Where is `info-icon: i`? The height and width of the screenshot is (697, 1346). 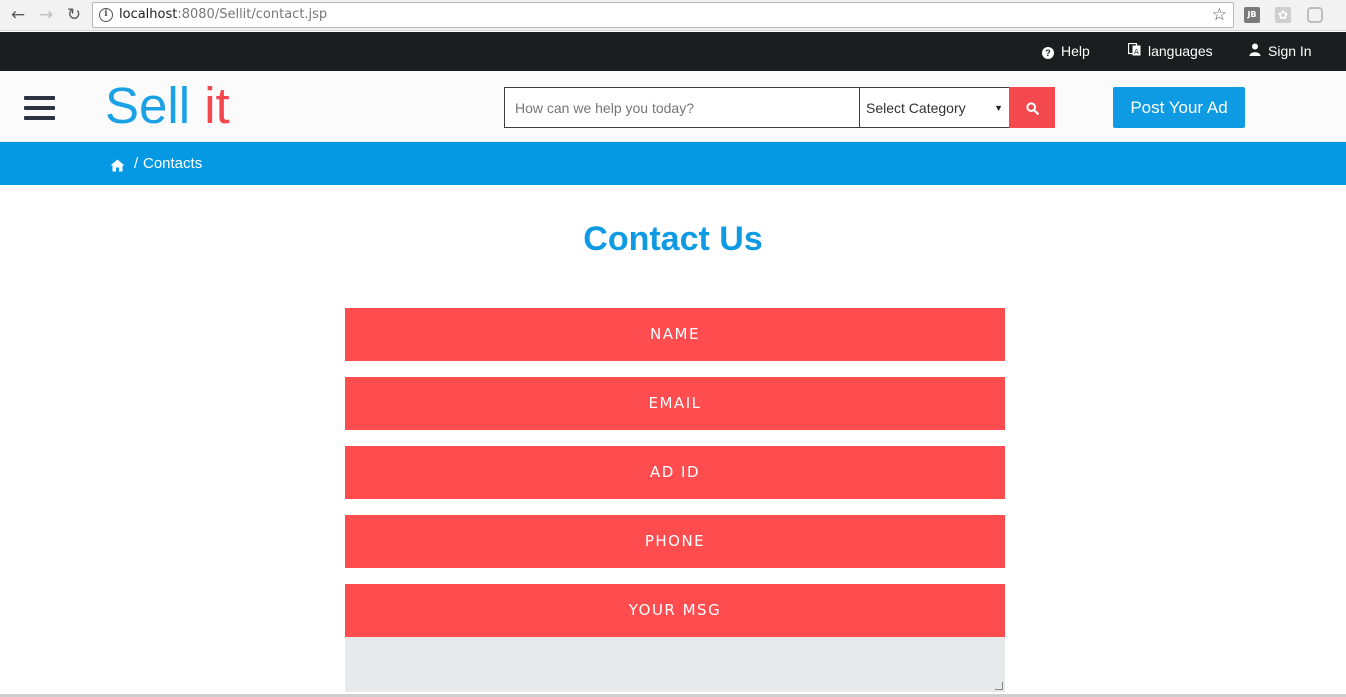
info-icon: i is located at coordinates (106, 15).